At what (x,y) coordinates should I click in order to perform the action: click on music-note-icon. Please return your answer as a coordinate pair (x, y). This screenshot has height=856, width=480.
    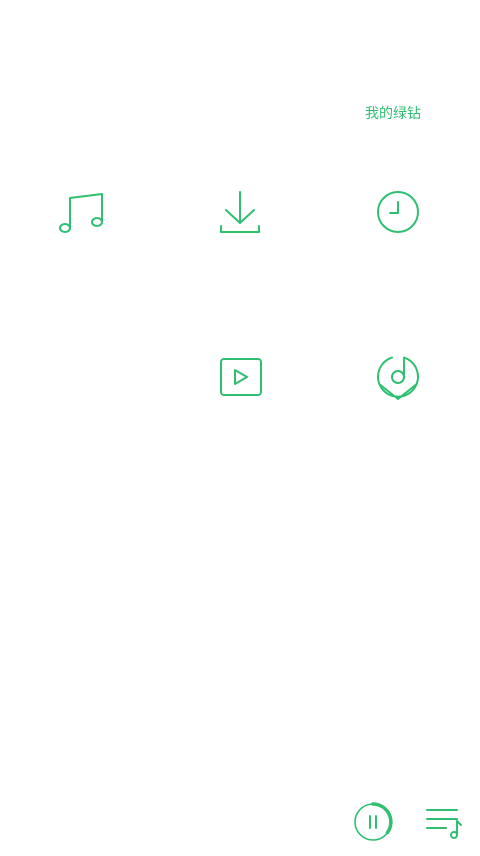
    Looking at the image, I should click on (82, 212).